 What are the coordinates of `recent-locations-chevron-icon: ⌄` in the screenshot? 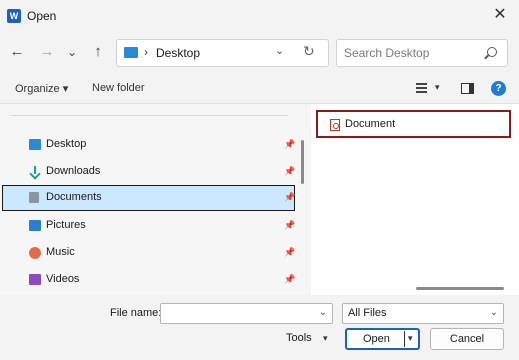 It's located at (72, 52).